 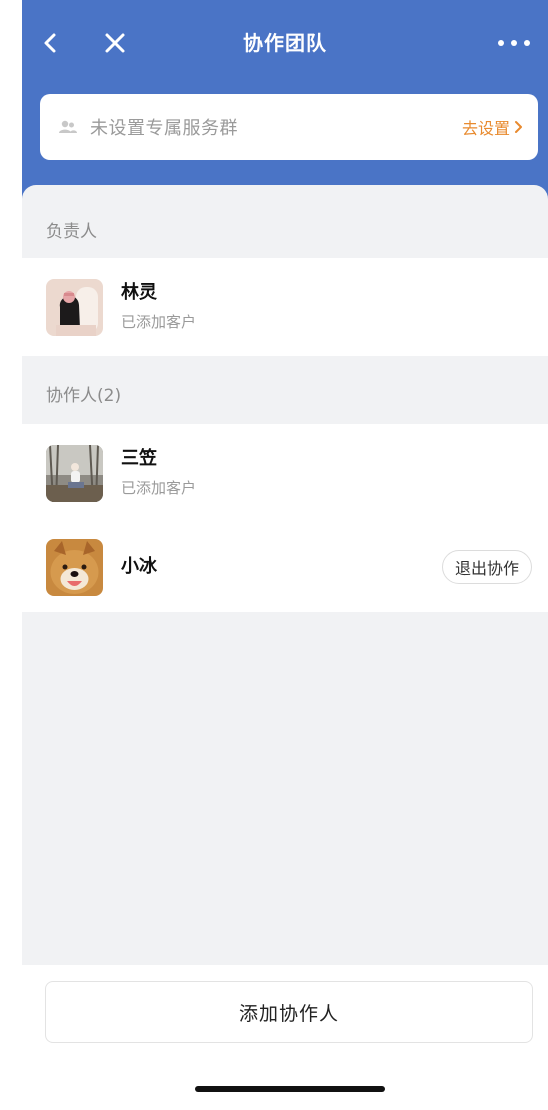 I want to click on home-indicator, so click(x=290, y=1089).